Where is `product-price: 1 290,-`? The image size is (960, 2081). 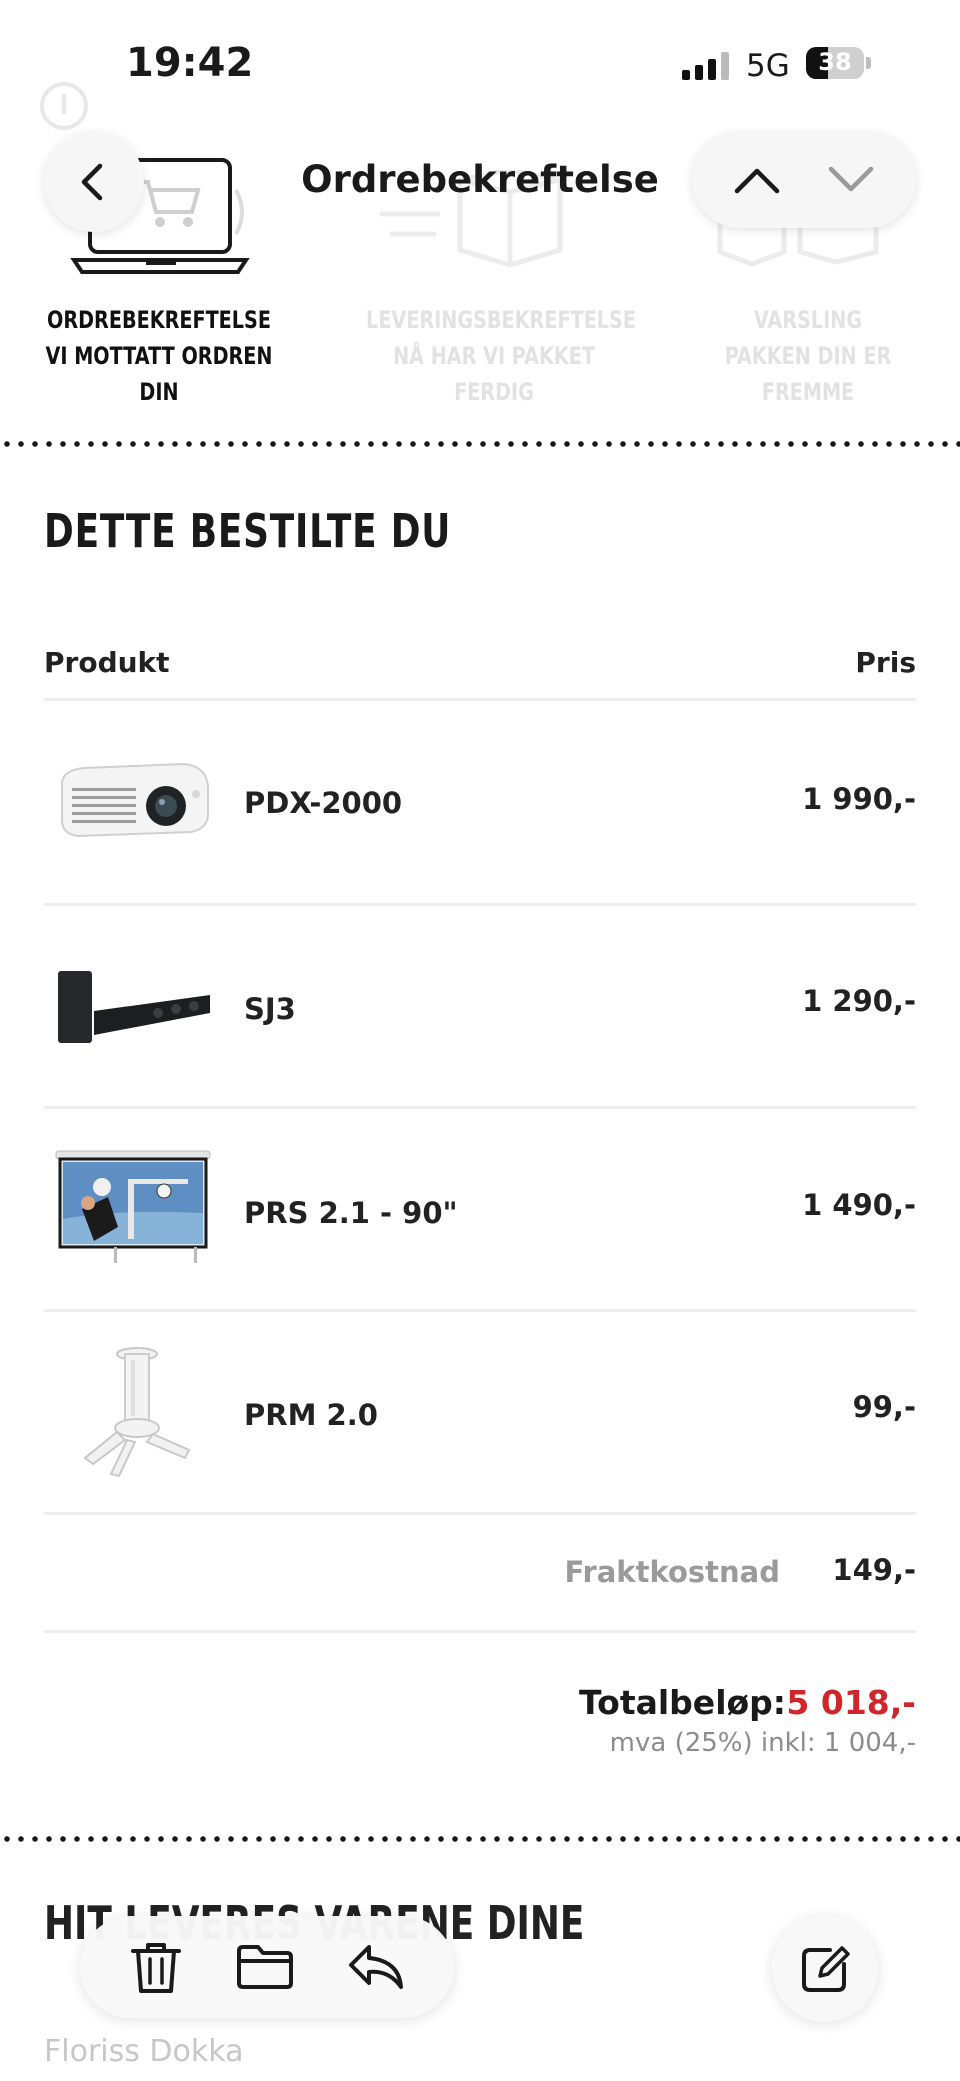 product-price: 1 290,- is located at coordinates (859, 1001).